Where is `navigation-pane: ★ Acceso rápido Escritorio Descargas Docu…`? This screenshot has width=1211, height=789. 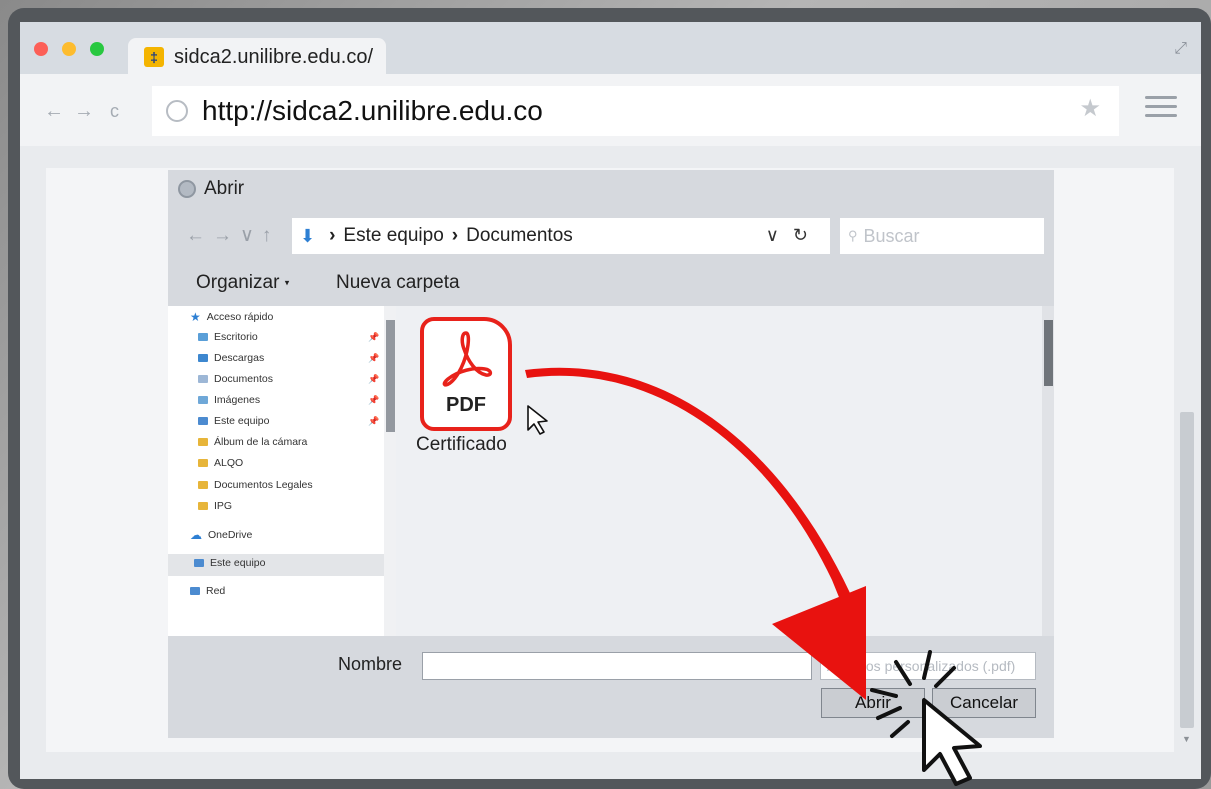
navigation-pane: ★ Acceso rápido Escritorio Descargas Docu… is located at coordinates (276, 471).